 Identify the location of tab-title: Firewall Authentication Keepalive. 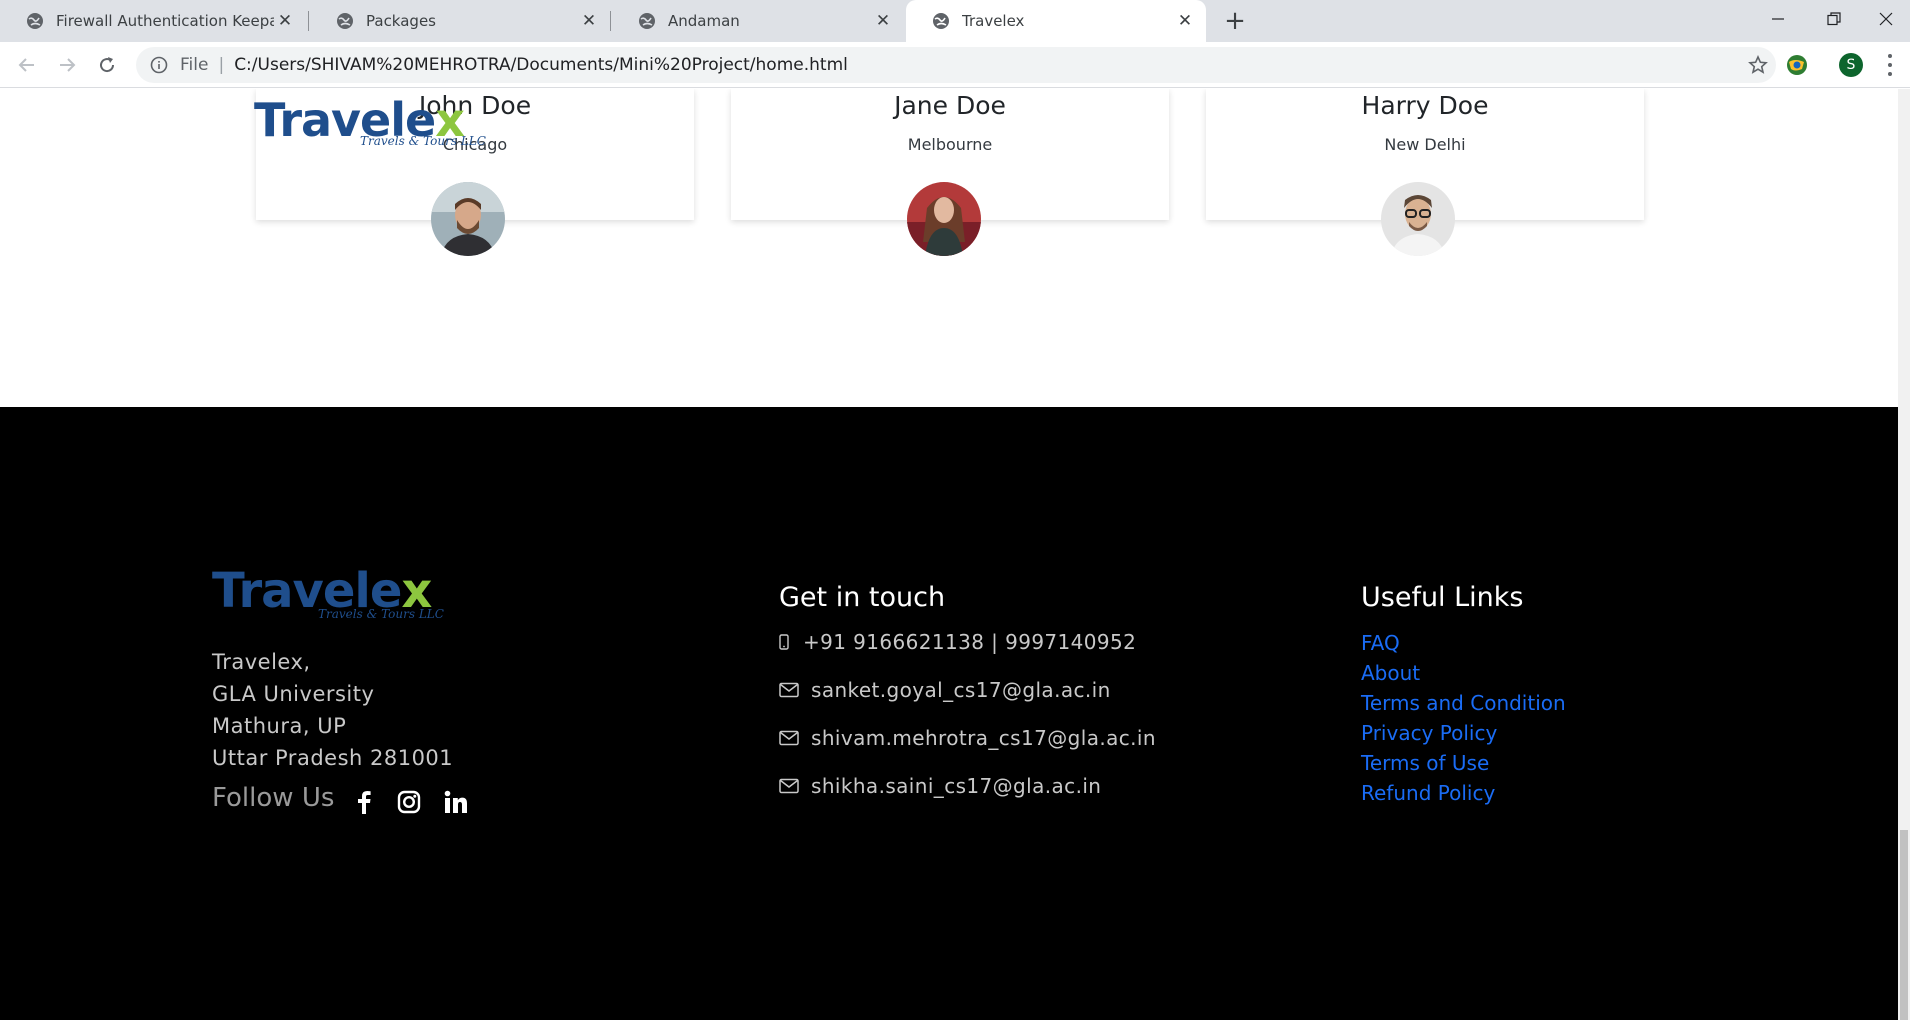
(165, 21).